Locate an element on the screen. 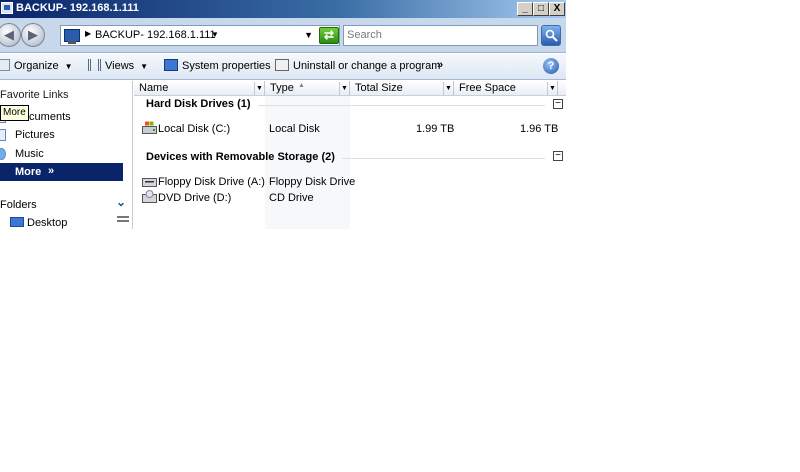  sort-ascending-icon: ▲ is located at coordinates (301, 85).